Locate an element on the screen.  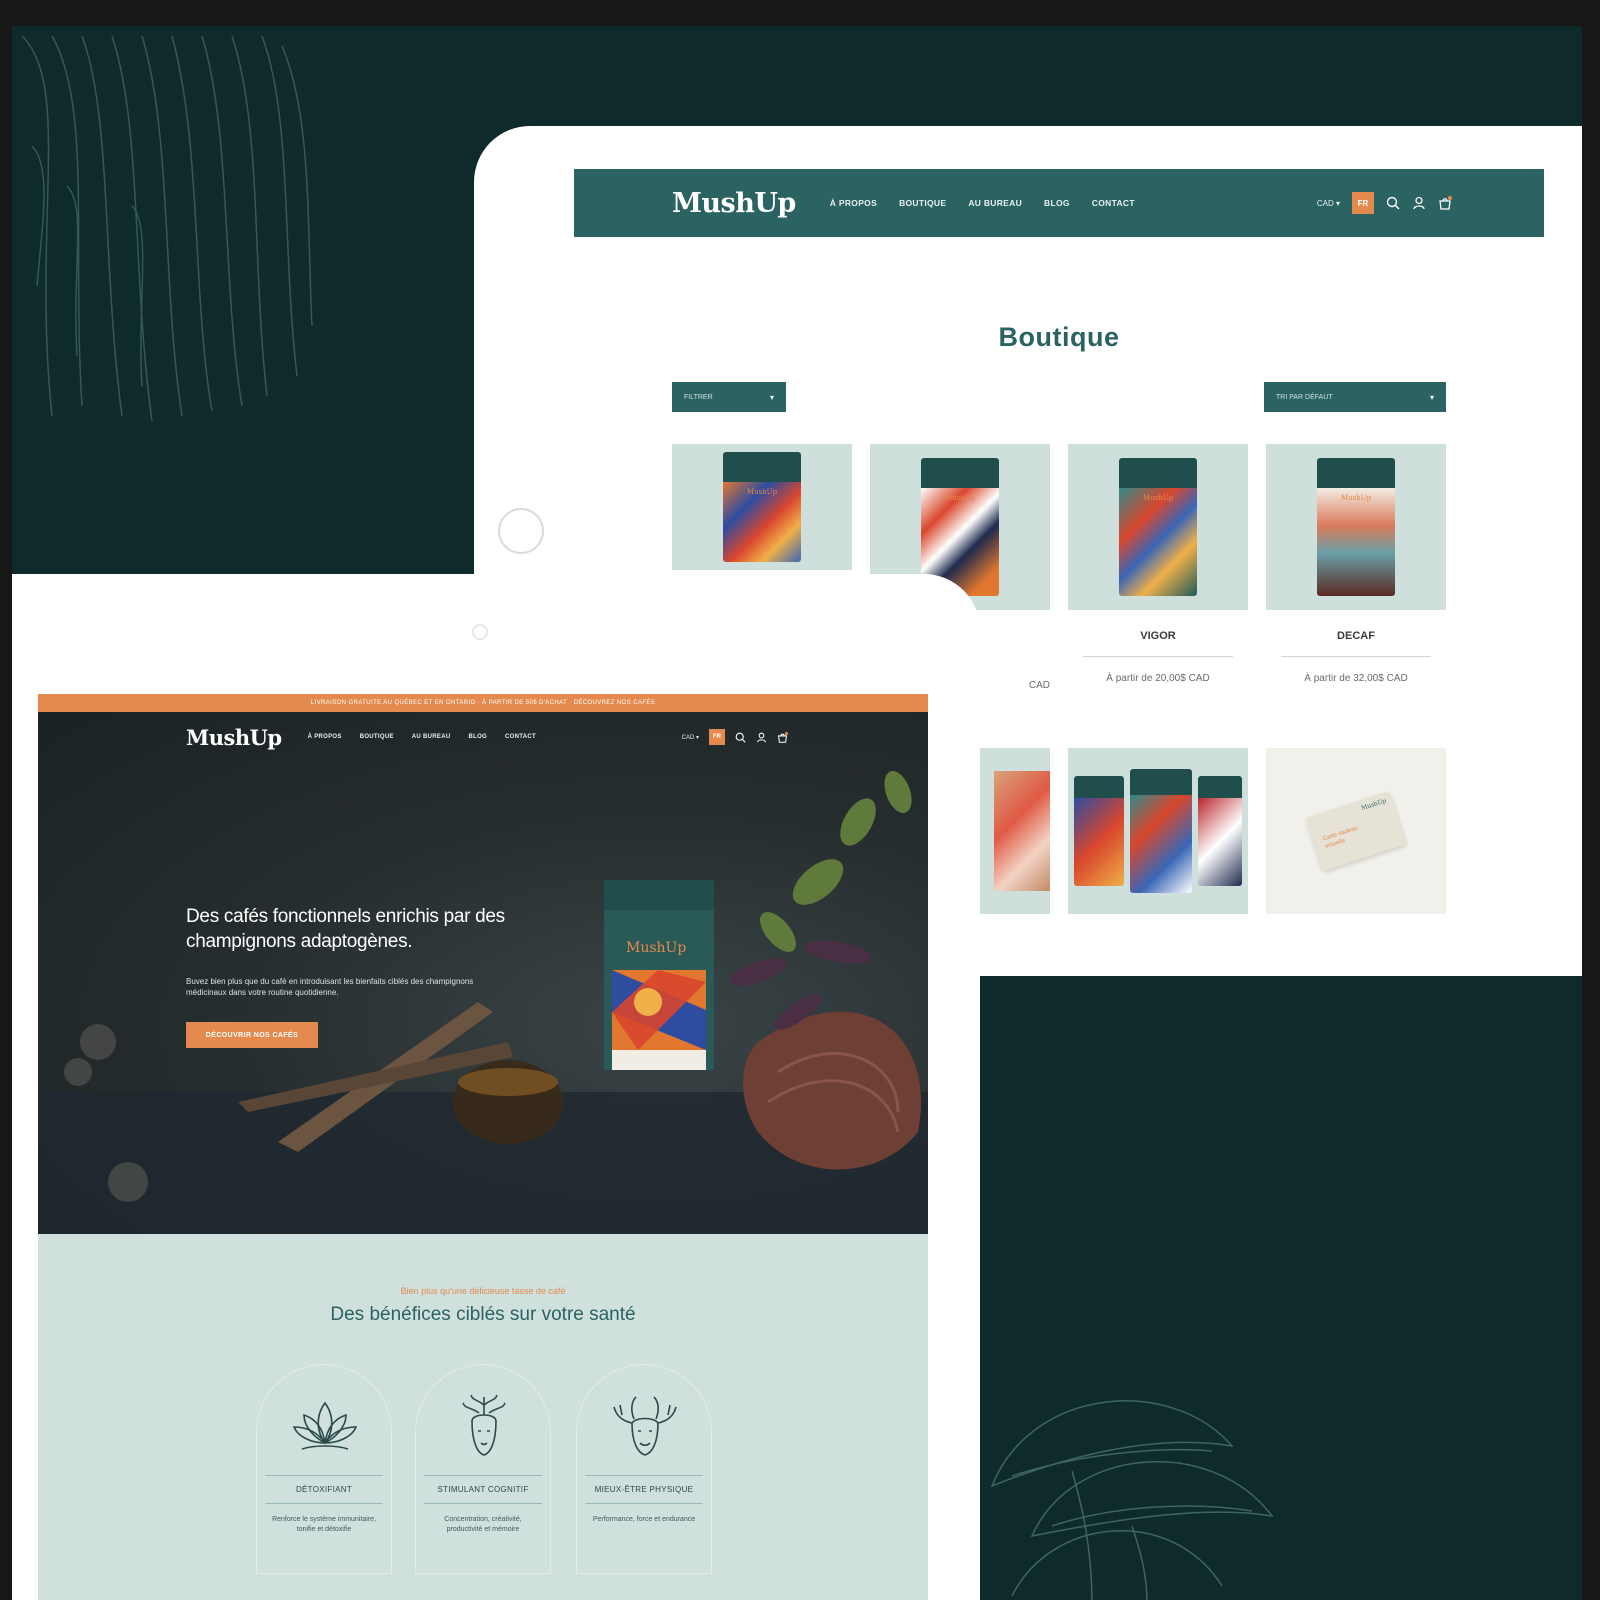
discover-coffees-button: DÉCOUVRIR NOS CAFÉS is located at coordinates (252, 1035).